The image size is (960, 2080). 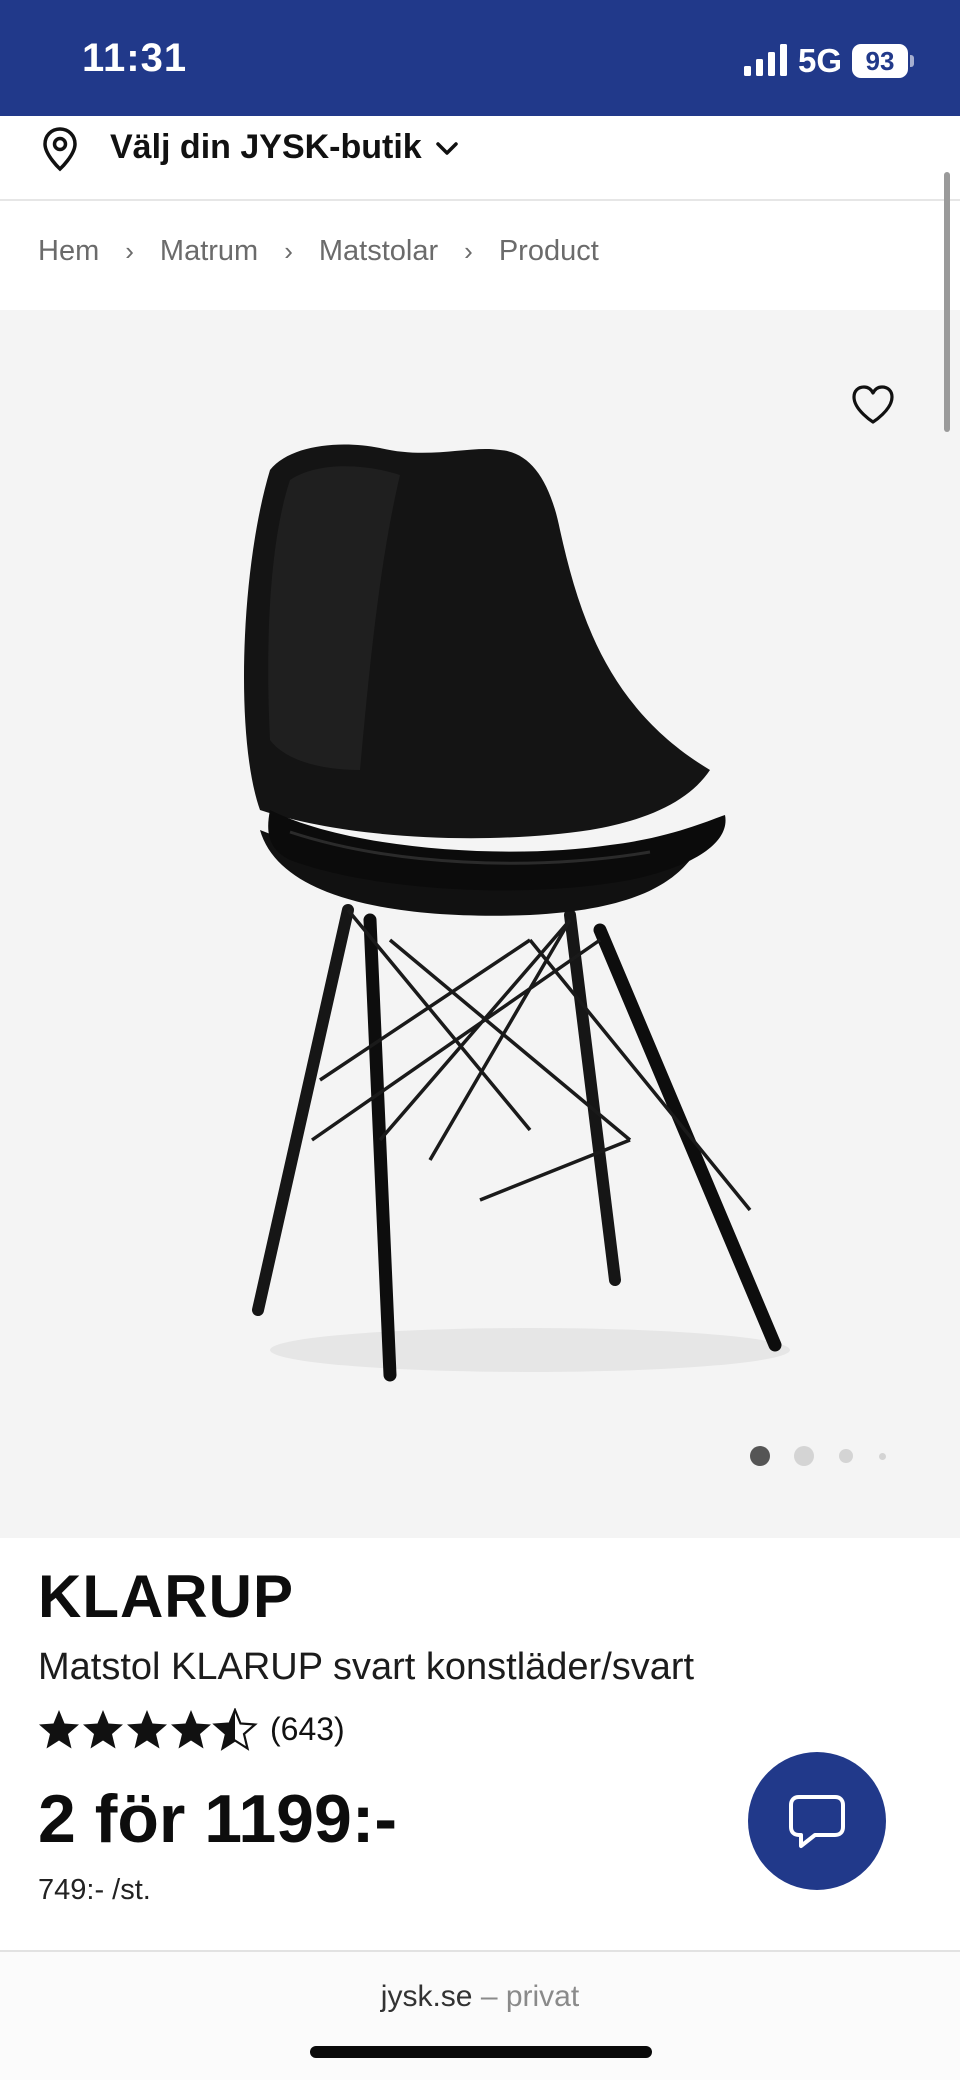 I want to click on store-selector-label: Välj din JYSK-butik, so click(x=266, y=147).